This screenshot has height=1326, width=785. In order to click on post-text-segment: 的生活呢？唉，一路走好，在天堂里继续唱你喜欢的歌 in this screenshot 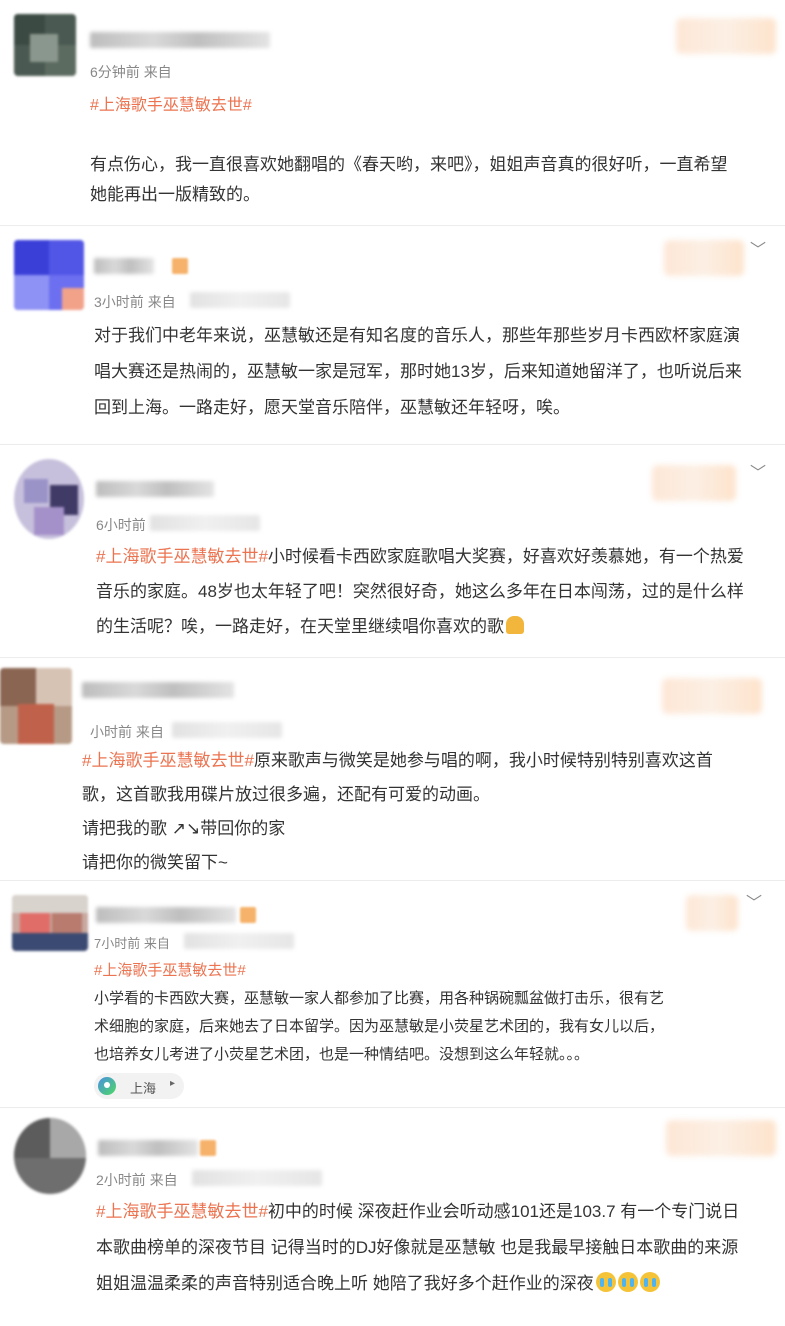, I will do `click(300, 626)`.